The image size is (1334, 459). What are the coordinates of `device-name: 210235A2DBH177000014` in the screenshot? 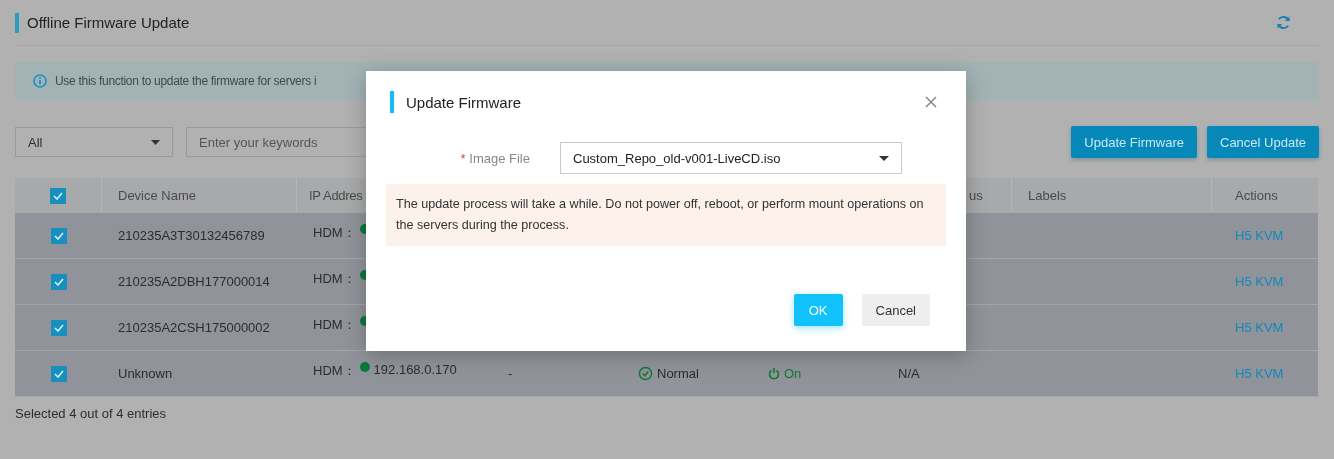 It's located at (194, 281).